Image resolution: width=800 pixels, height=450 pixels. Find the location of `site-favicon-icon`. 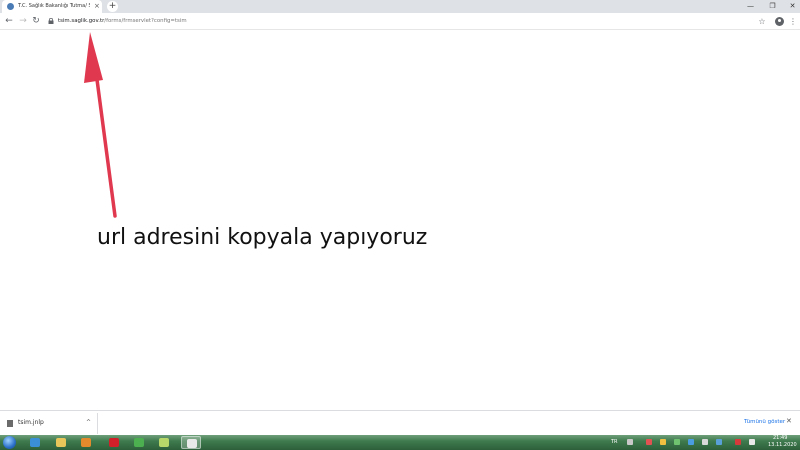

site-favicon-icon is located at coordinates (10, 6).